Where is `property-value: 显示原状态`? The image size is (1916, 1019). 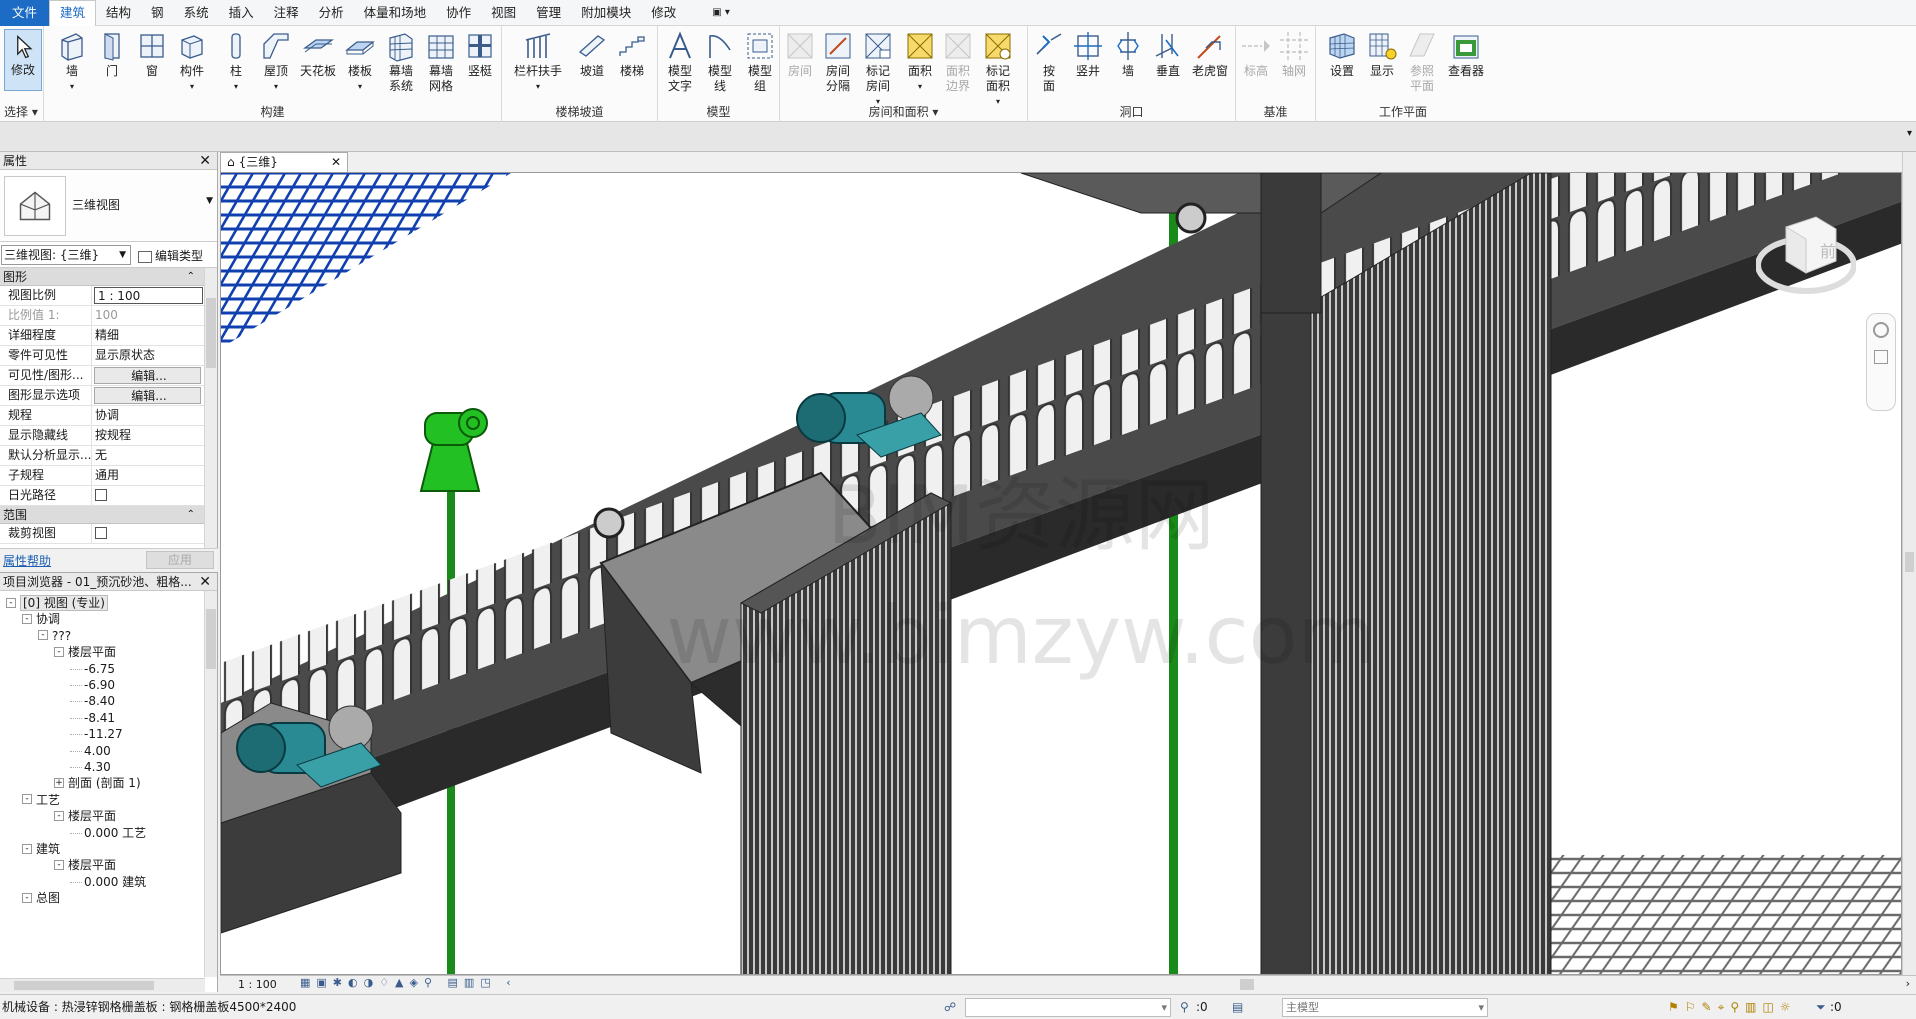
property-value: 显示原状态 is located at coordinates (154, 355).